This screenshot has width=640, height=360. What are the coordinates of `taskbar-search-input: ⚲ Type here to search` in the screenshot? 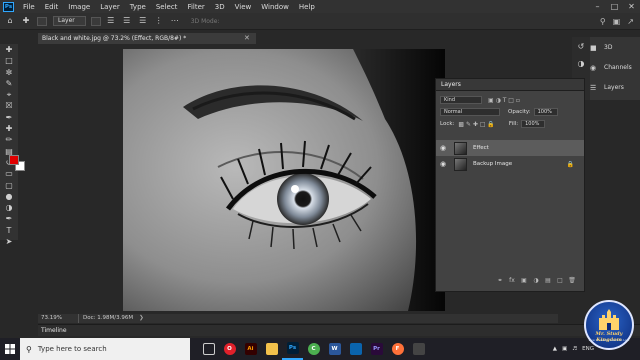 It's located at (105, 349).